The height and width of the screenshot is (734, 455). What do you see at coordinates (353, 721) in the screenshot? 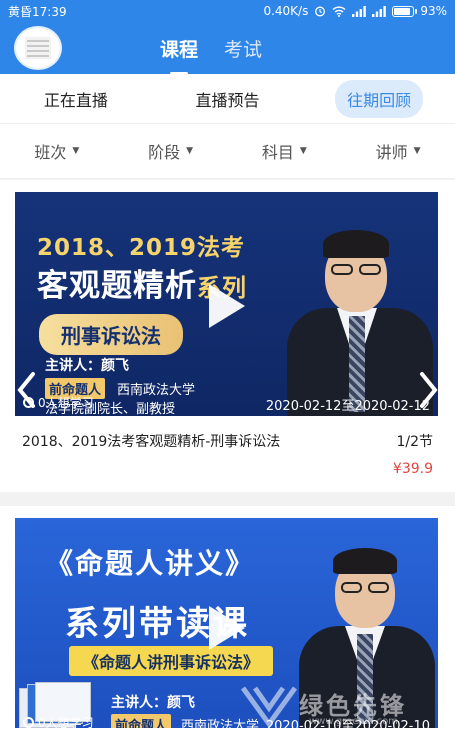
I see `watermark-url: www.greenxf.com` at bounding box center [353, 721].